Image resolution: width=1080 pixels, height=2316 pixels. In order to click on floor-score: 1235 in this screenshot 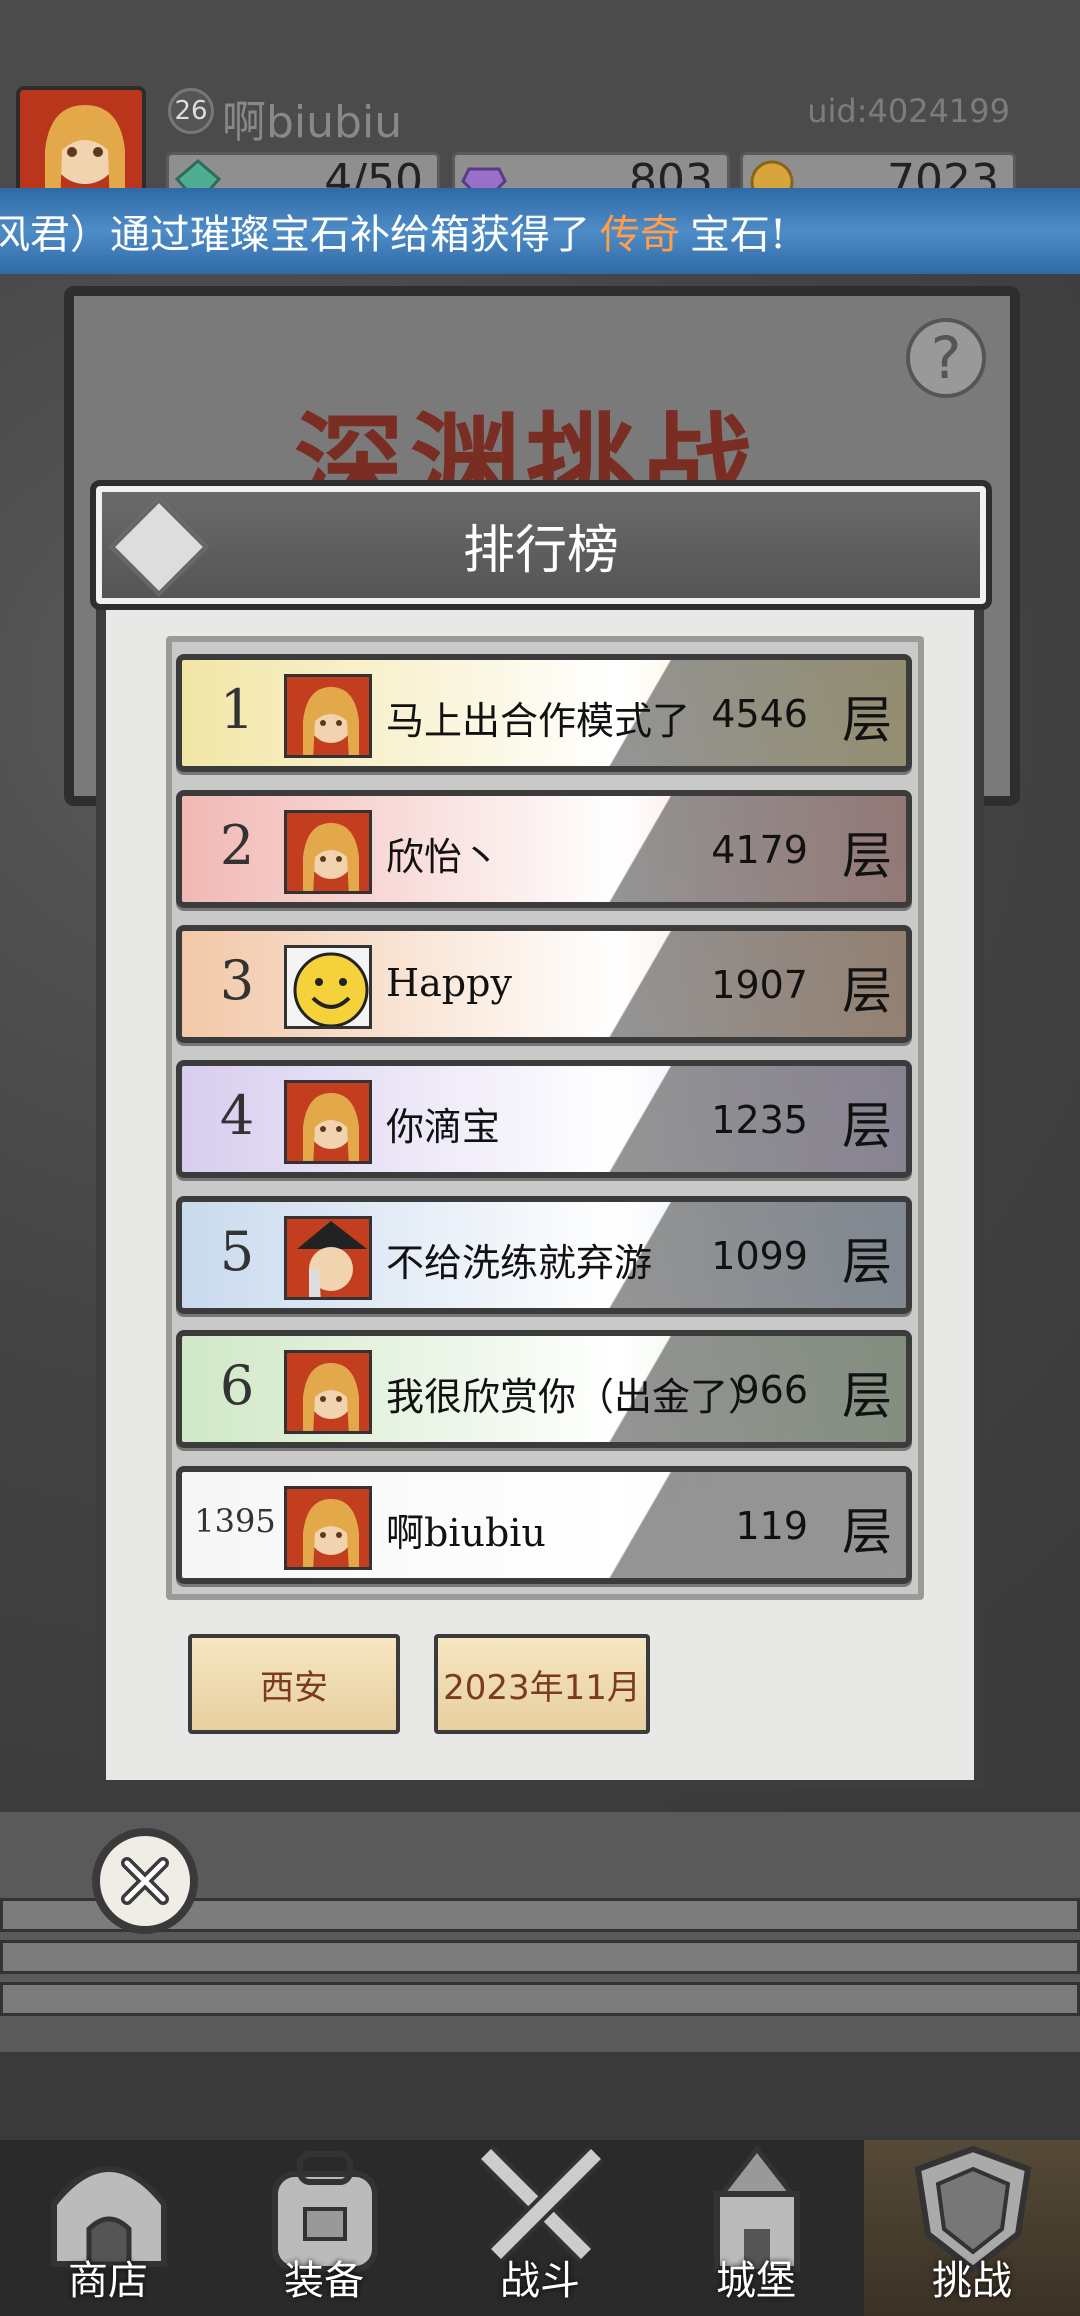, I will do `click(759, 1120)`.